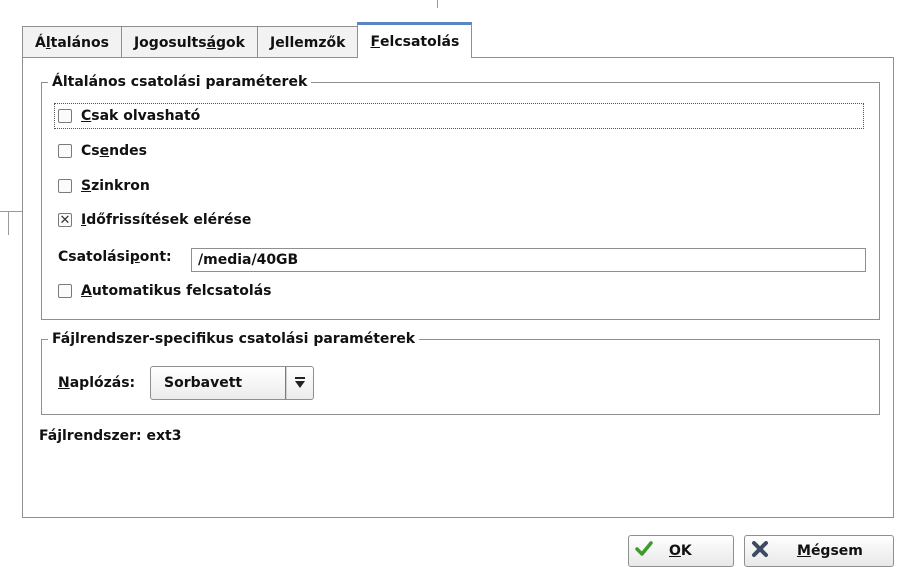 This screenshot has width=903, height=567. Describe the element at coordinates (203, 383) in the screenshot. I see `journal-select-value: Sorbavett` at that location.